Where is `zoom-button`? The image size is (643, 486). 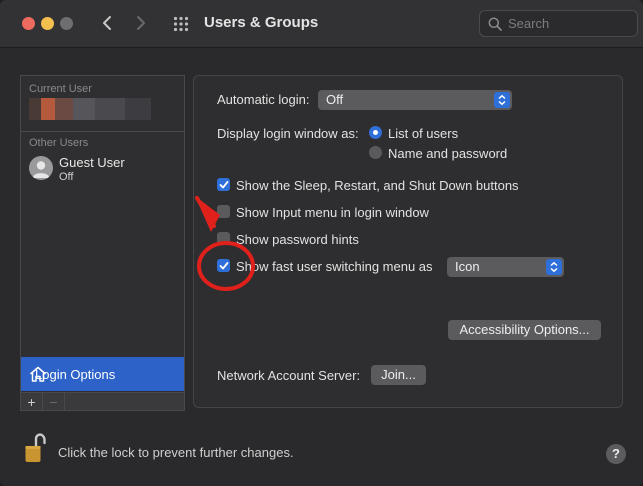 zoom-button is located at coordinates (66, 23).